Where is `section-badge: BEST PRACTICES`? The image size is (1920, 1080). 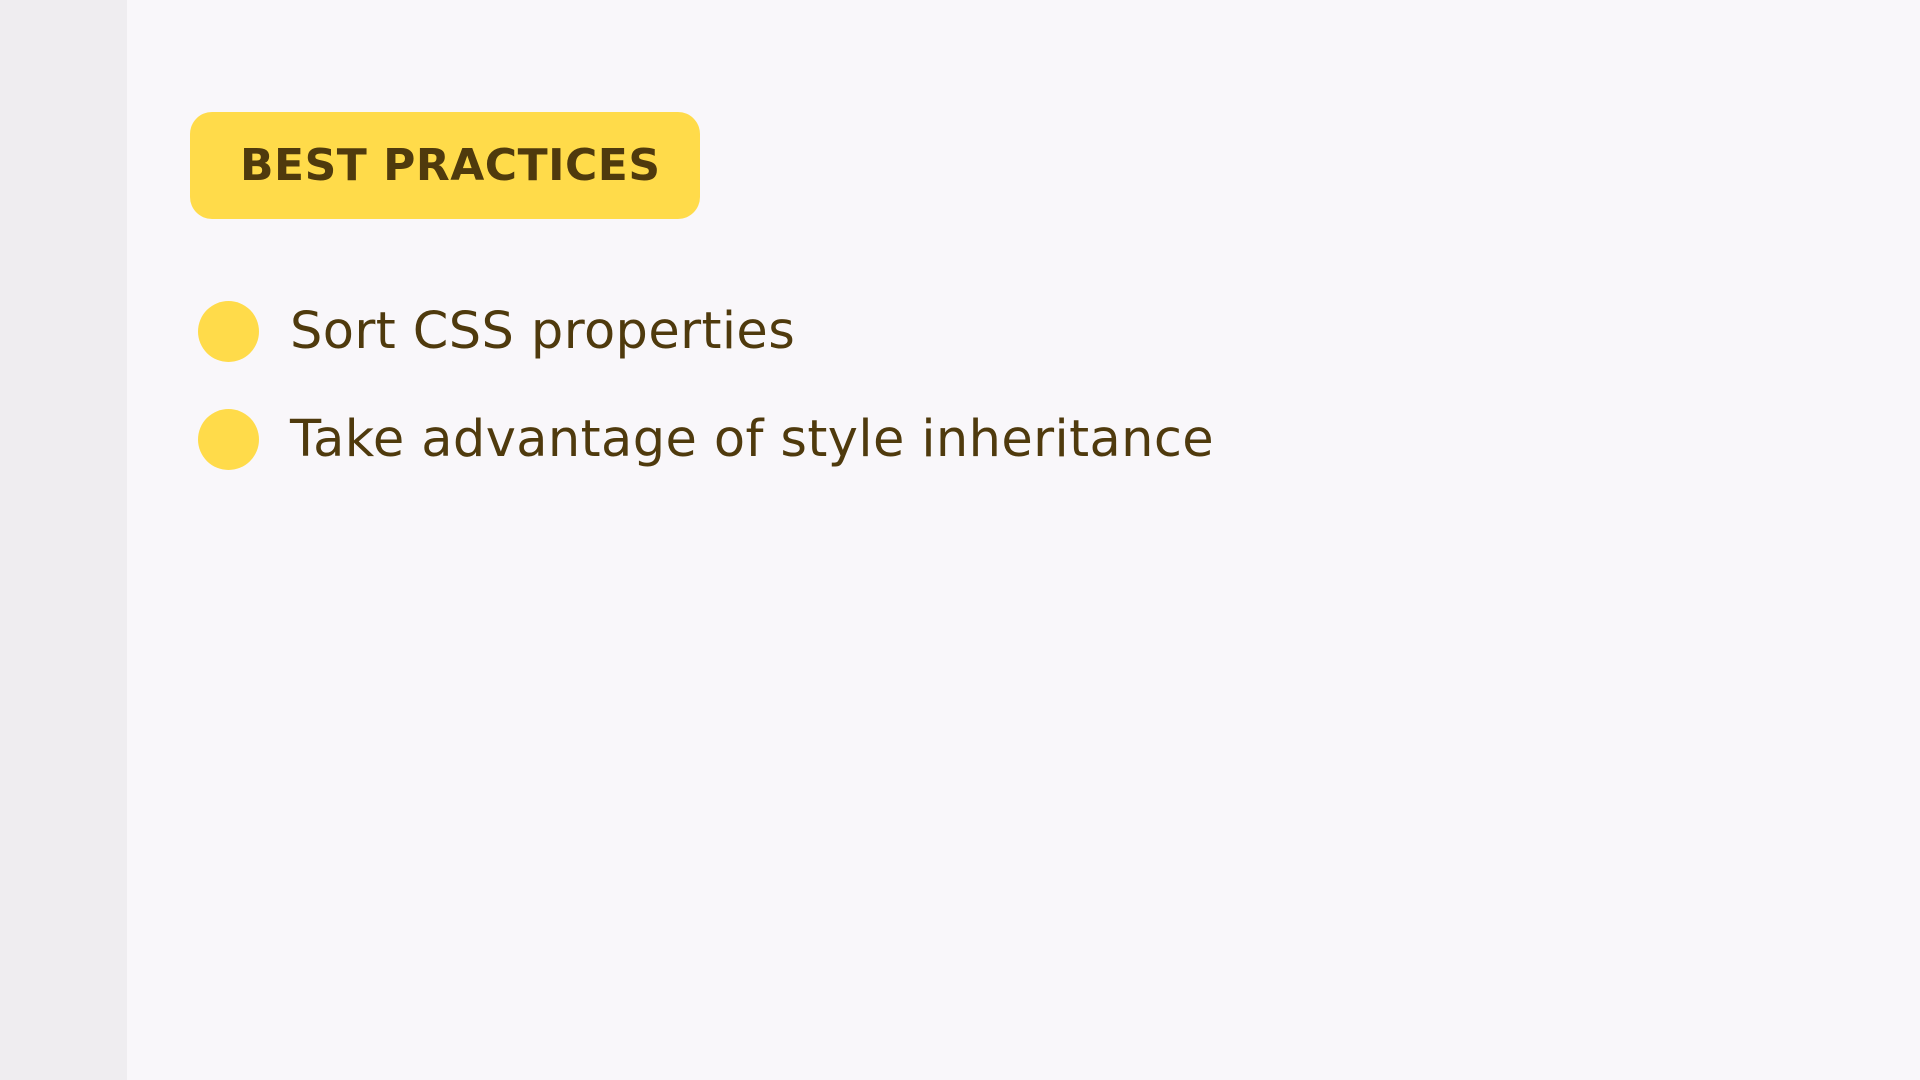 section-badge: BEST PRACTICES is located at coordinates (445, 165).